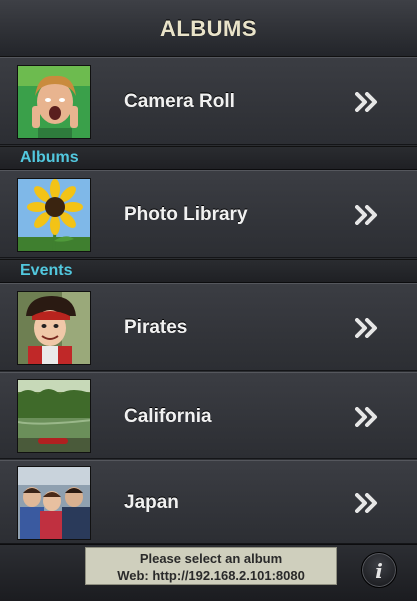  I want to click on album-row-pirates: Pirates, so click(208, 327).